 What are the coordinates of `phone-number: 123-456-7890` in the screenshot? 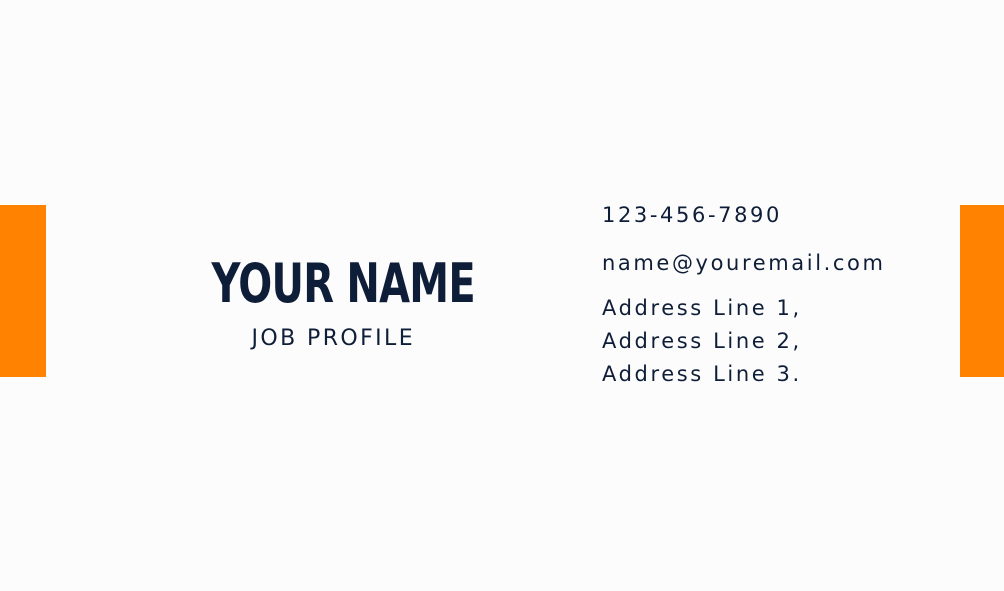 It's located at (692, 215).